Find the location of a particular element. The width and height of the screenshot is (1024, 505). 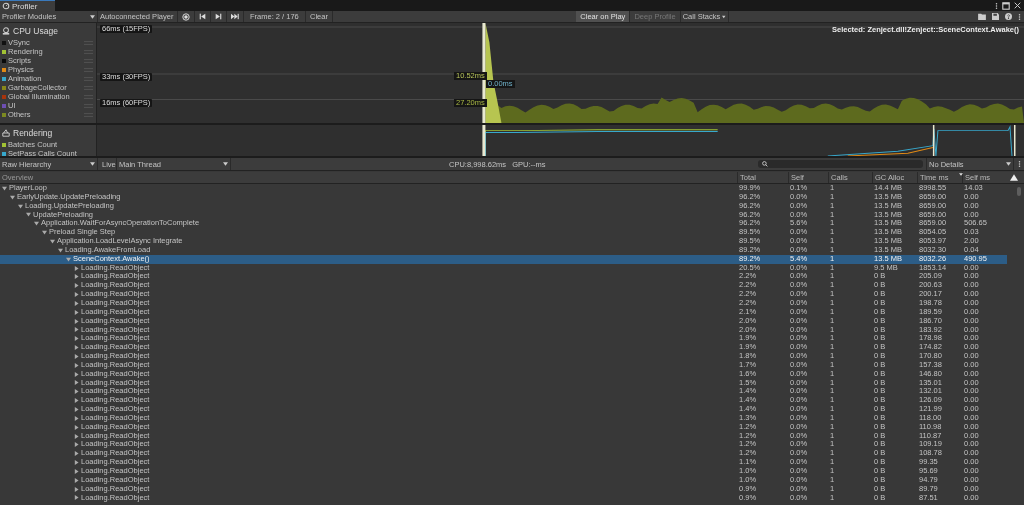

fast-forward-icon is located at coordinates (235, 16).